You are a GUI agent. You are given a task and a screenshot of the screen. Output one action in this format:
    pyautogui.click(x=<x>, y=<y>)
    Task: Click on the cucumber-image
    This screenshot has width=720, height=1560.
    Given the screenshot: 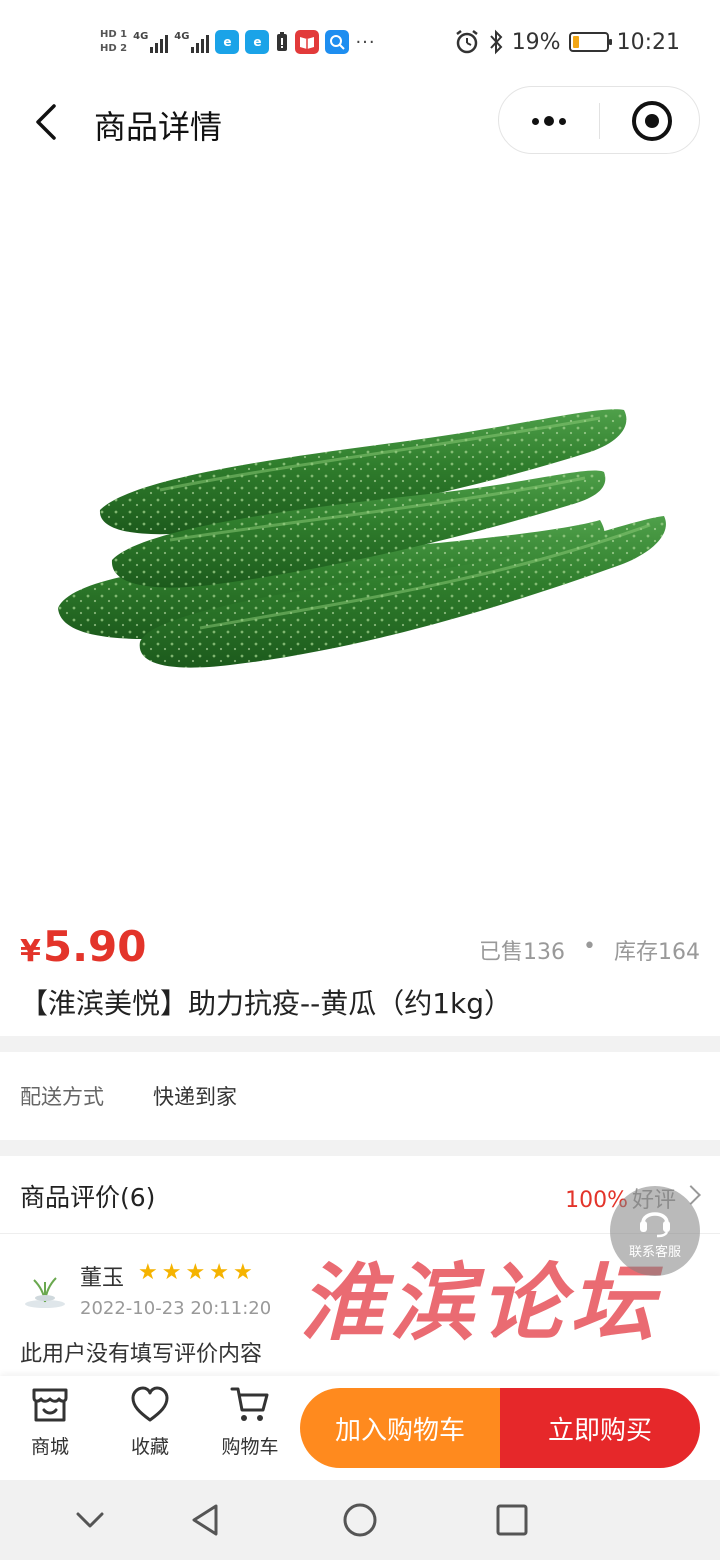 What is the action you would take?
    pyautogui.click(x=362, y=538)
    